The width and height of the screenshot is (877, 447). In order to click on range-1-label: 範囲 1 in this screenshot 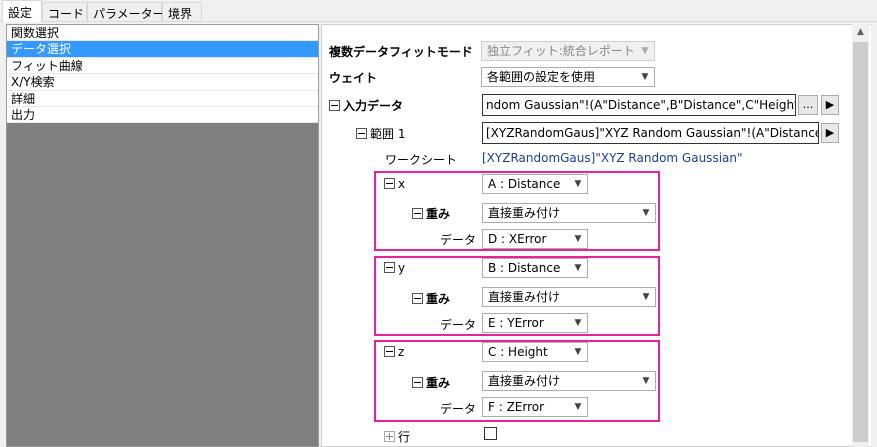, I will do `click(380, 133)`.